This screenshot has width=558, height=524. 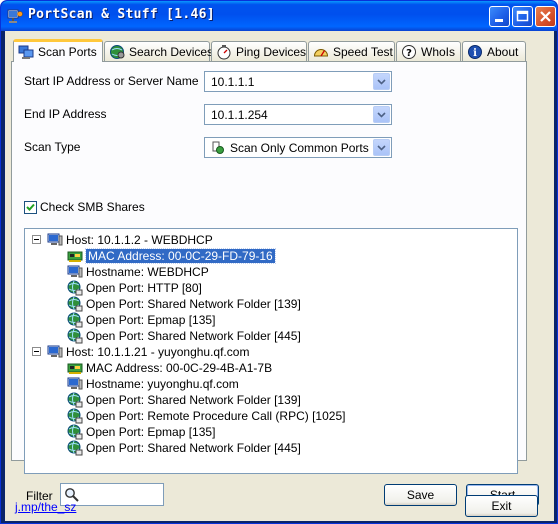 I want to click on result-text: Hostname: WEBDHCP, so click(x=147, y=272).